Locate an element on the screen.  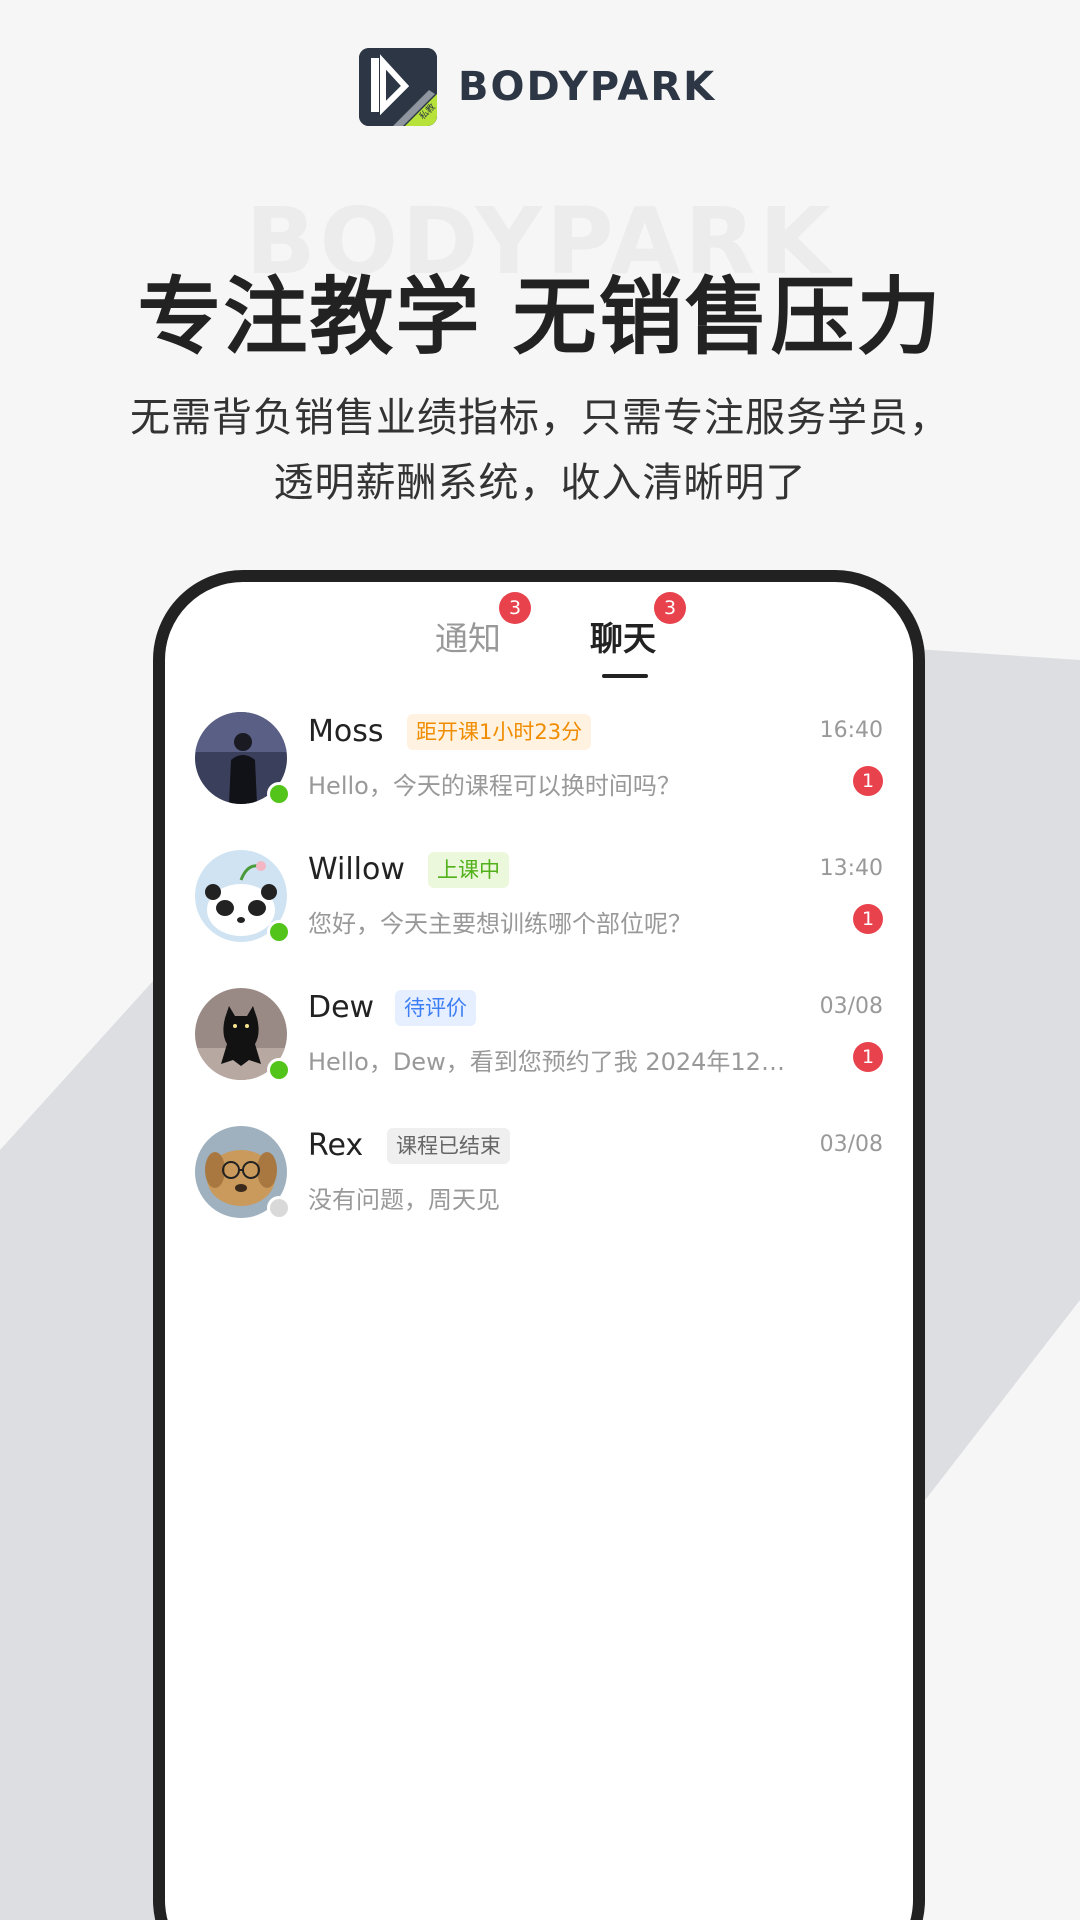
contact-name: Dew is located at coordinates (341, 1007).